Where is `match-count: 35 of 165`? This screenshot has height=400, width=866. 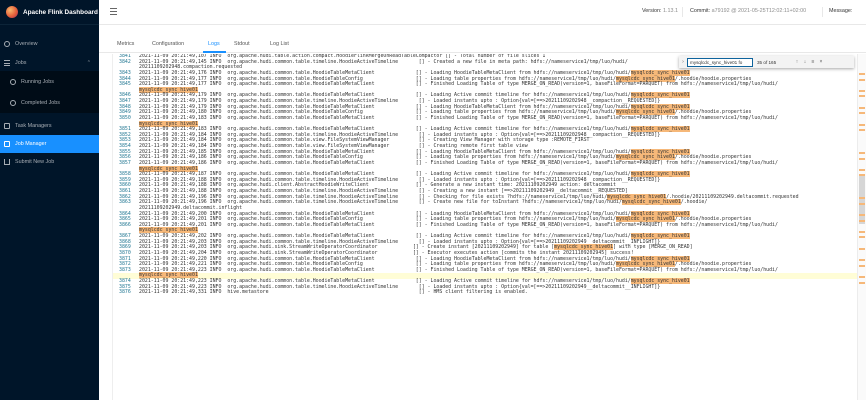
match-count: 35 of 165 is located at coordinates (767, 62).